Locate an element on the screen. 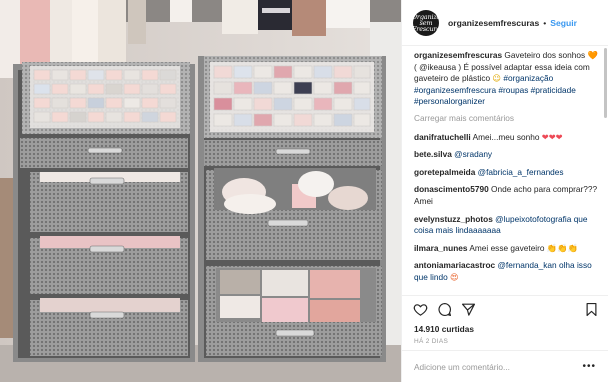 The image size is (608, 382). comment-text: Amei...meu sonho is located at coordinates (506, 136).